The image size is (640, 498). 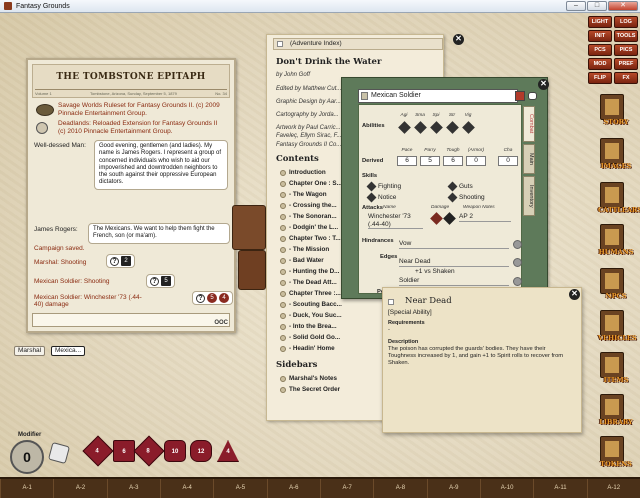 What do you see at coordinates (454, 281) in the screenshot?
I see `edge-entry: Soldier` at bounding box center [454, 281].